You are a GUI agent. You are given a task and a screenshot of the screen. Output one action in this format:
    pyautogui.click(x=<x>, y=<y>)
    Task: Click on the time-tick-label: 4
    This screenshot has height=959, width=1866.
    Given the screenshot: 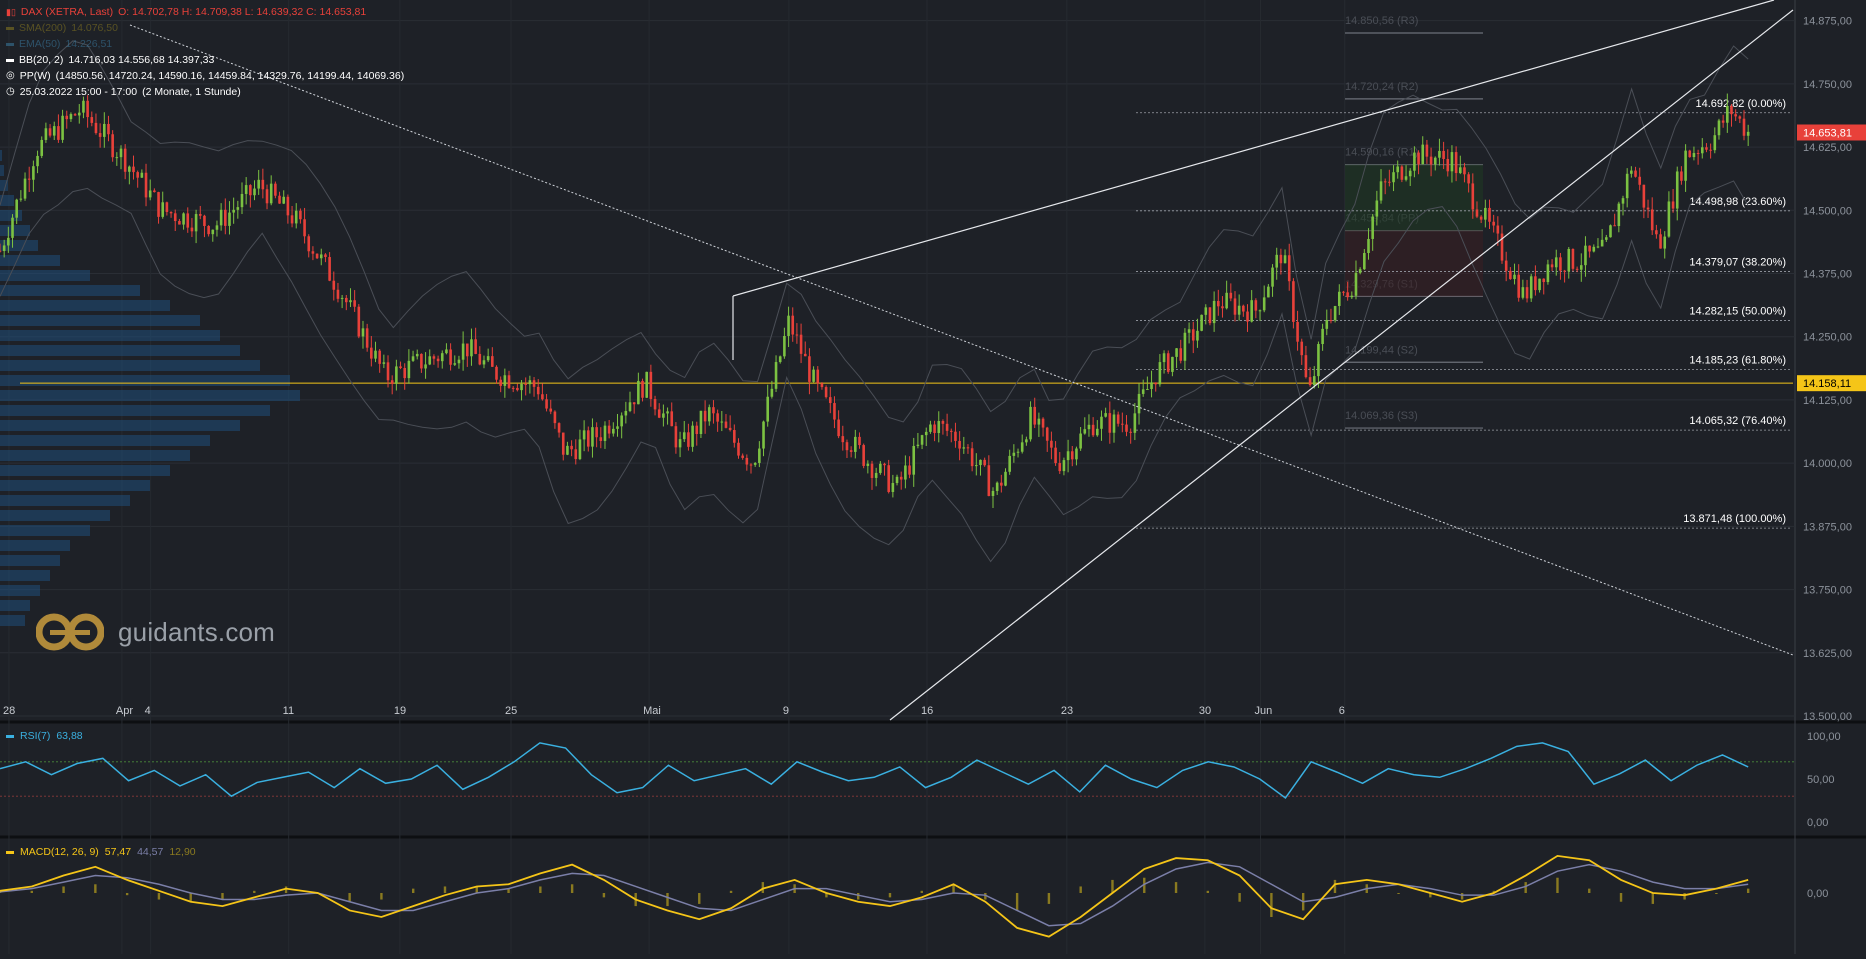 What is the action you would take?
    pyautogui.click(x=148, y=711)
    